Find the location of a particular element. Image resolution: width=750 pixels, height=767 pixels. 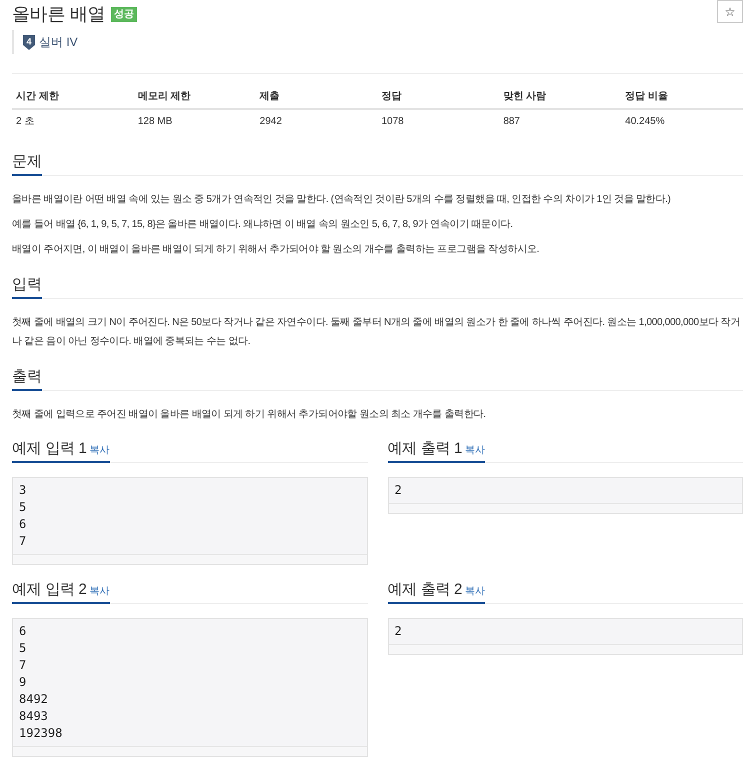

column-header: 시간 제한 is located at coordinates (73, 91).